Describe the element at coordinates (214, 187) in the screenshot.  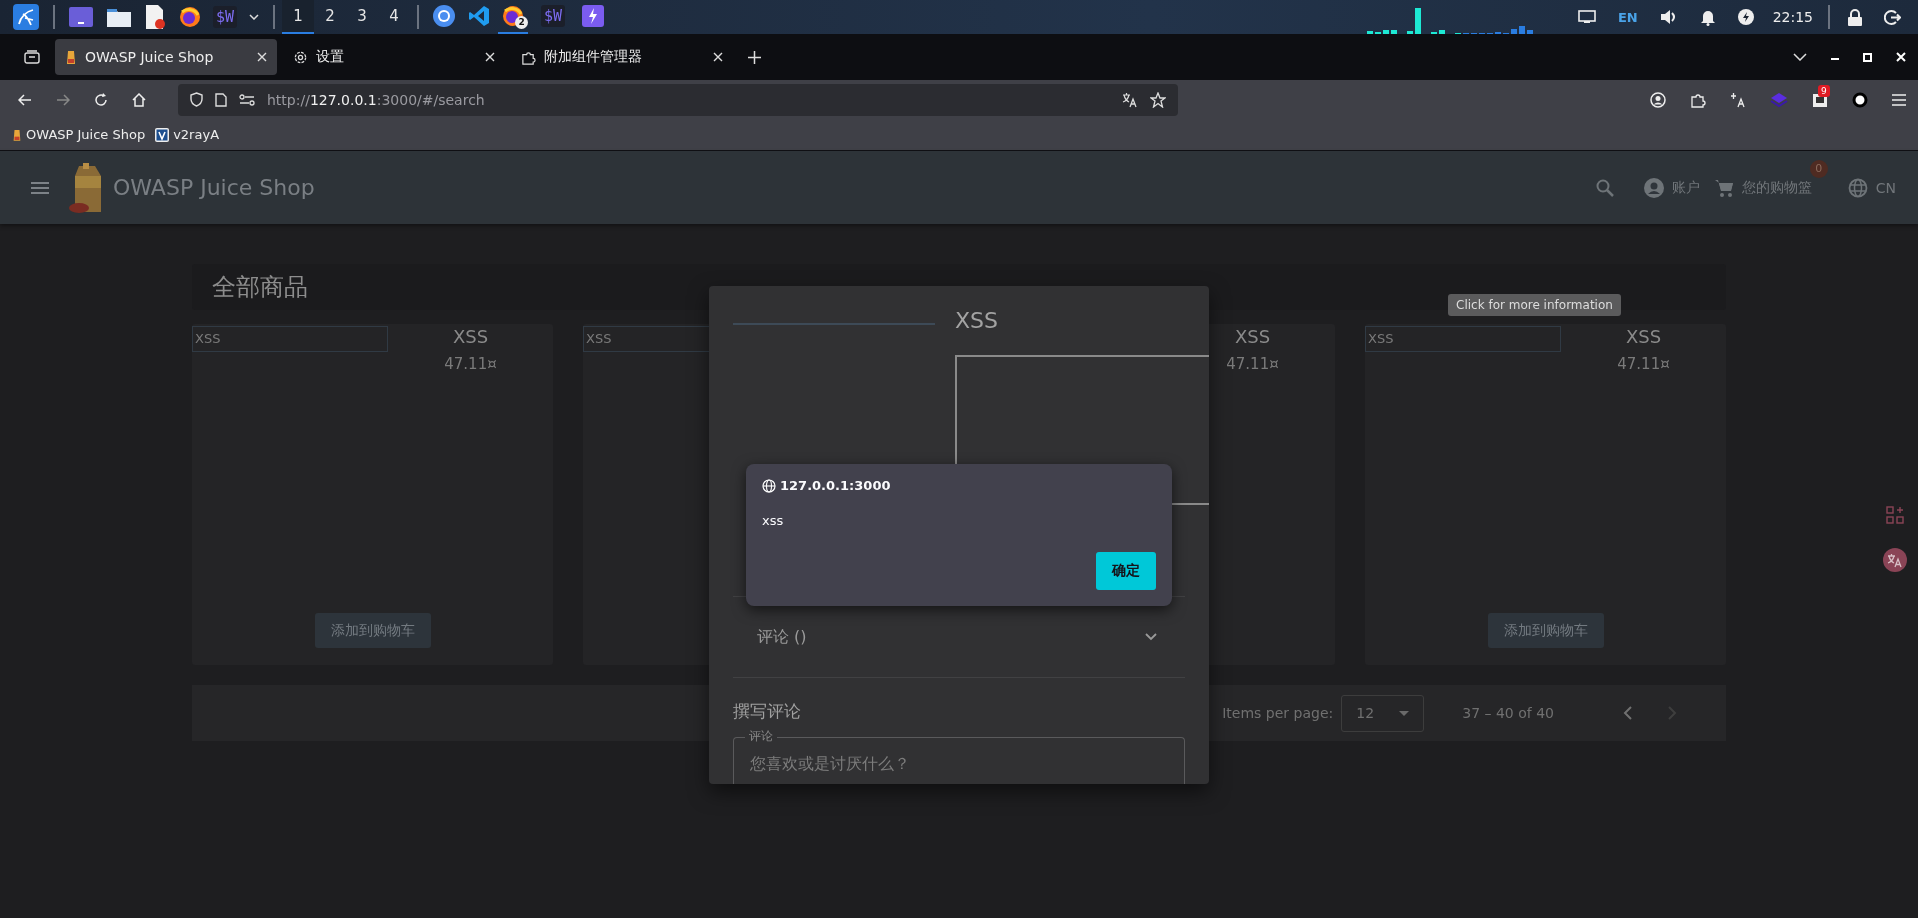
I see `app-title: OWASP Juice Shop` at that location.